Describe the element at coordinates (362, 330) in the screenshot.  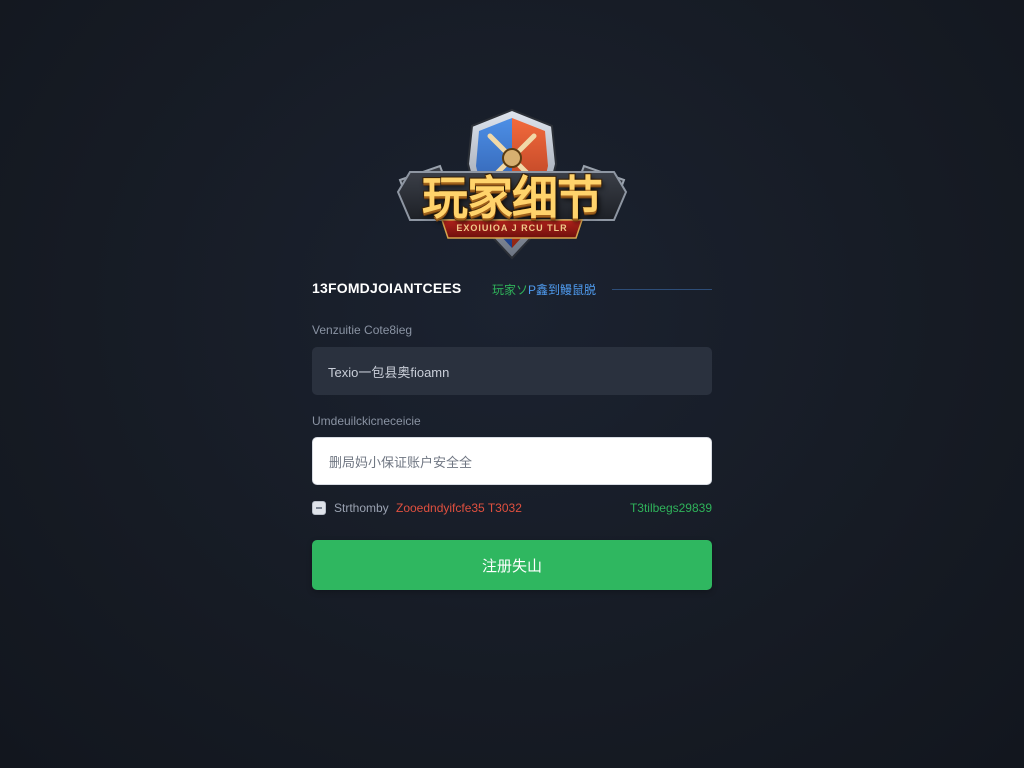
I see `field1-label: Venzuitie Cote8ieg` at that location.